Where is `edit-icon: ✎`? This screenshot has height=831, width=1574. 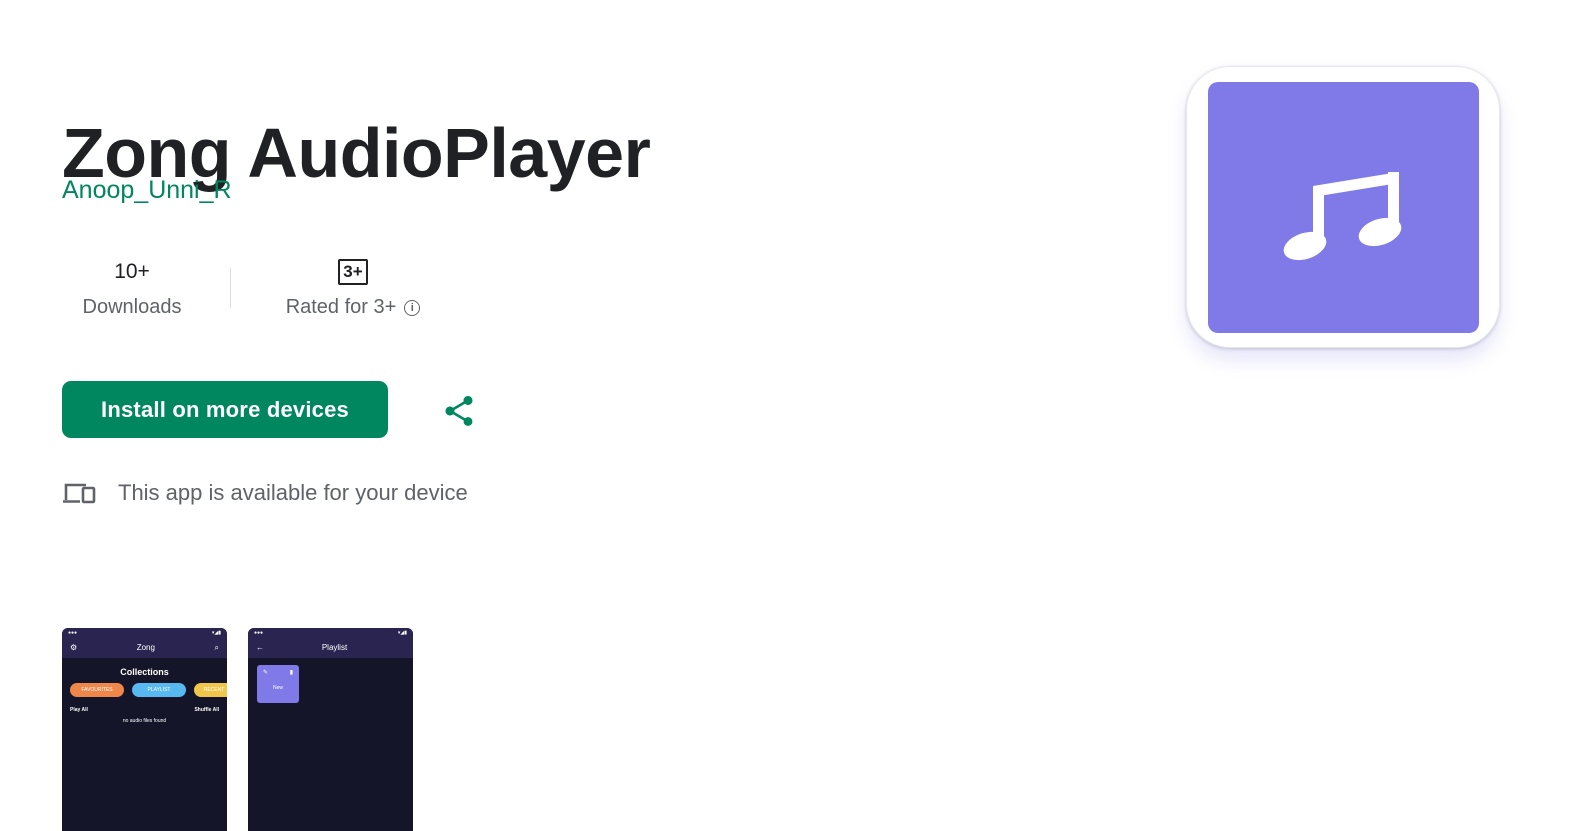 edit-icon: ✎ is located at coordinates (266, 673).